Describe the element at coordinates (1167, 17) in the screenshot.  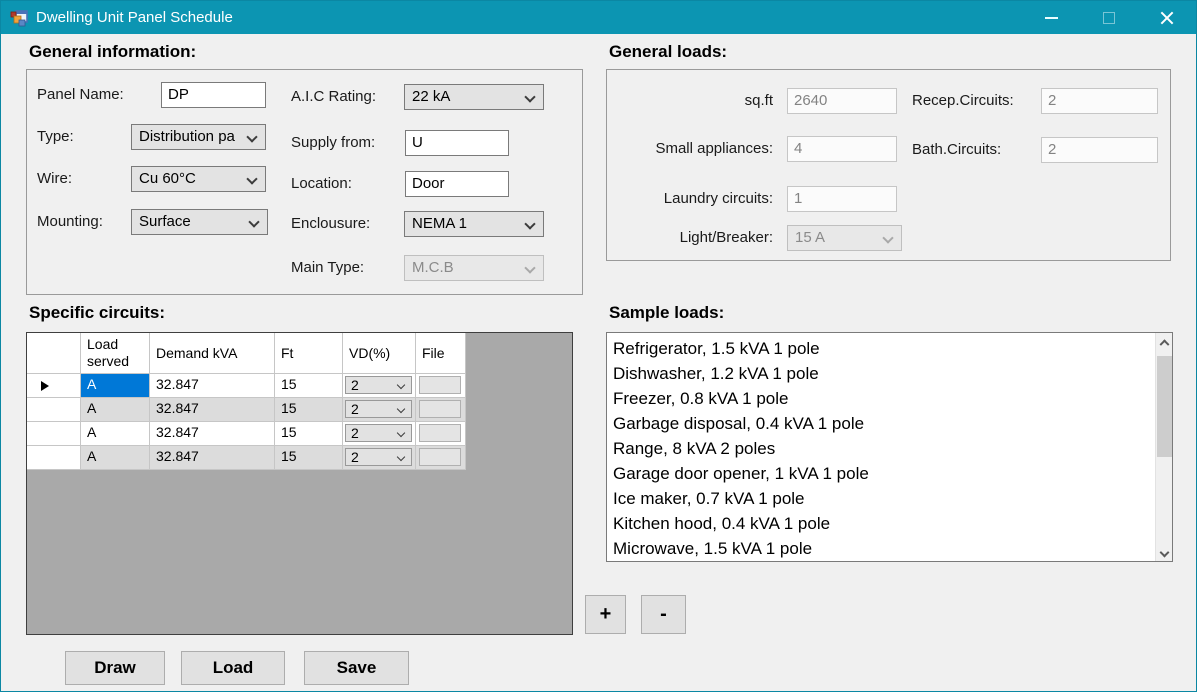
I see `close-button` at that location.